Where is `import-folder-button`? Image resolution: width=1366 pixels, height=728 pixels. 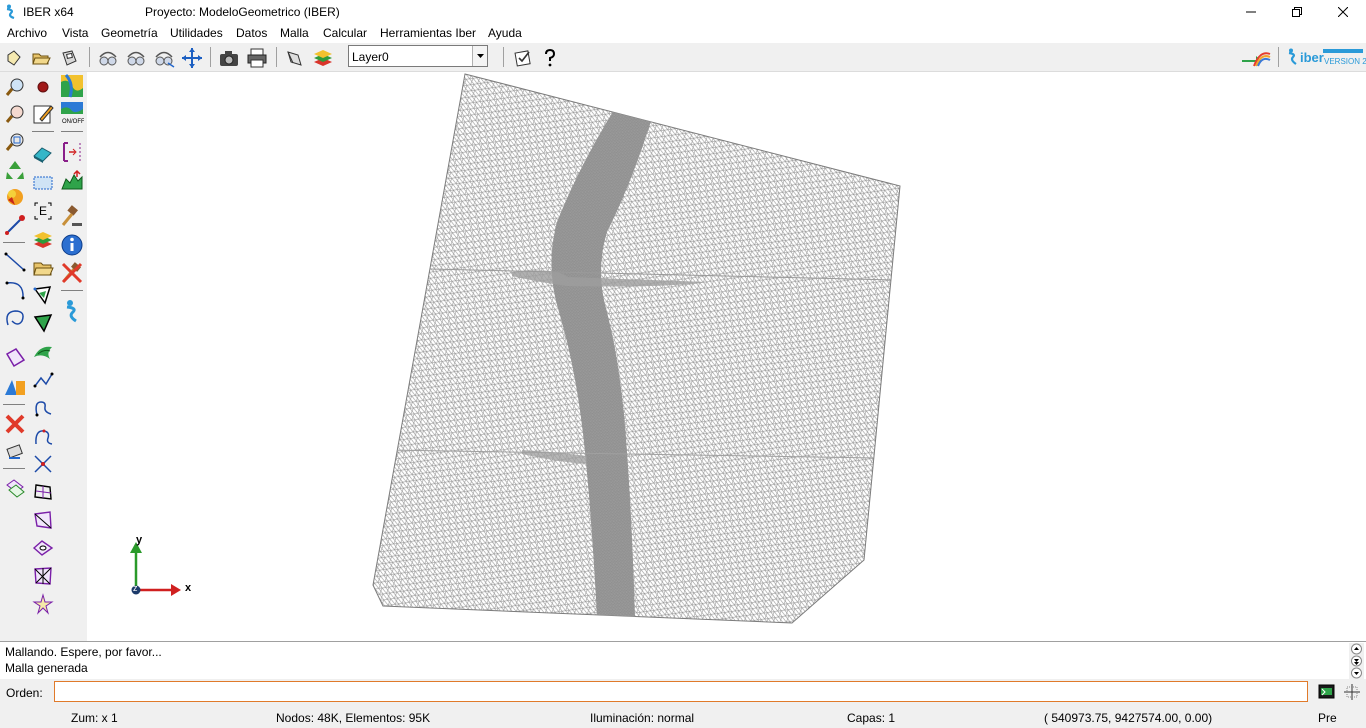
import-folder-button is located at coordinates (43, 268).